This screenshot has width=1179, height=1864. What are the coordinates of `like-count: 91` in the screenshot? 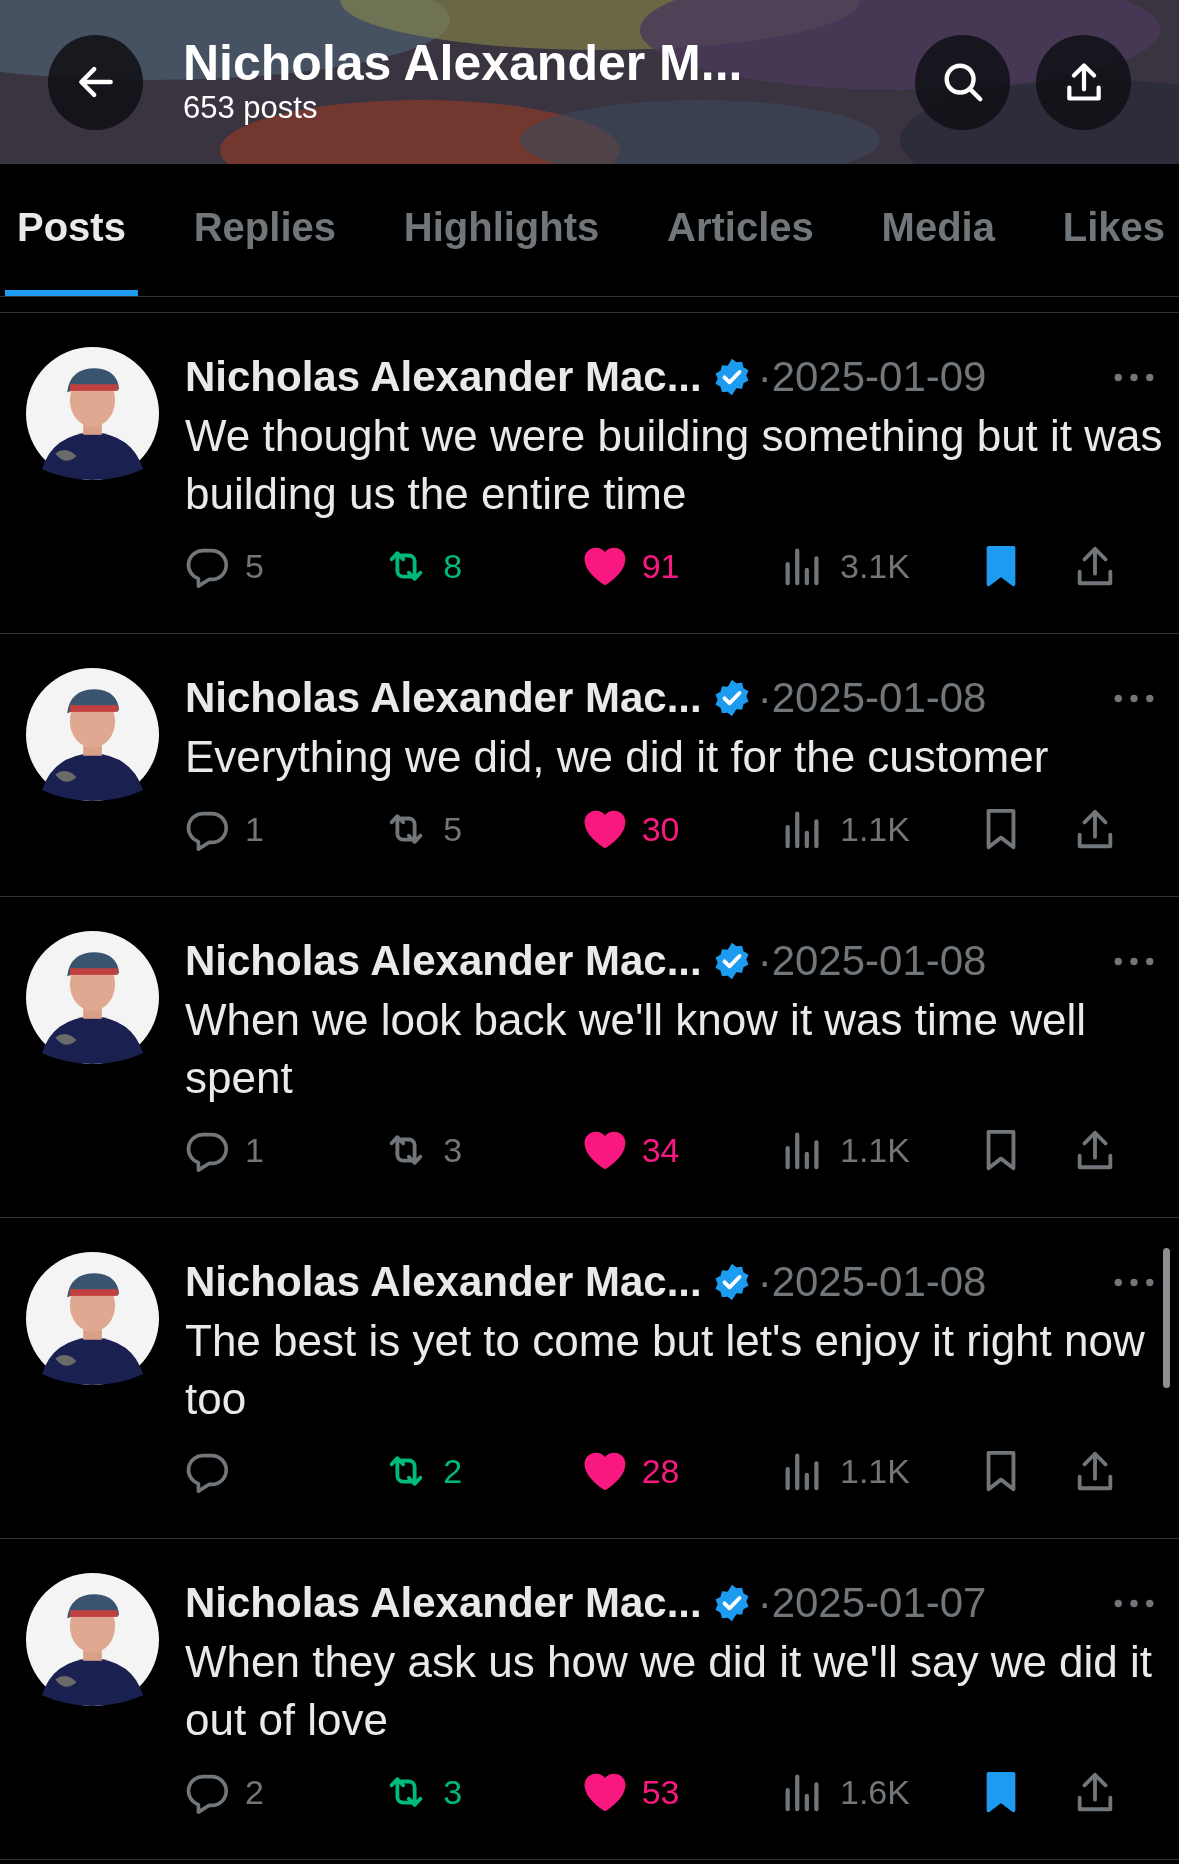 It's located at (660, 566).